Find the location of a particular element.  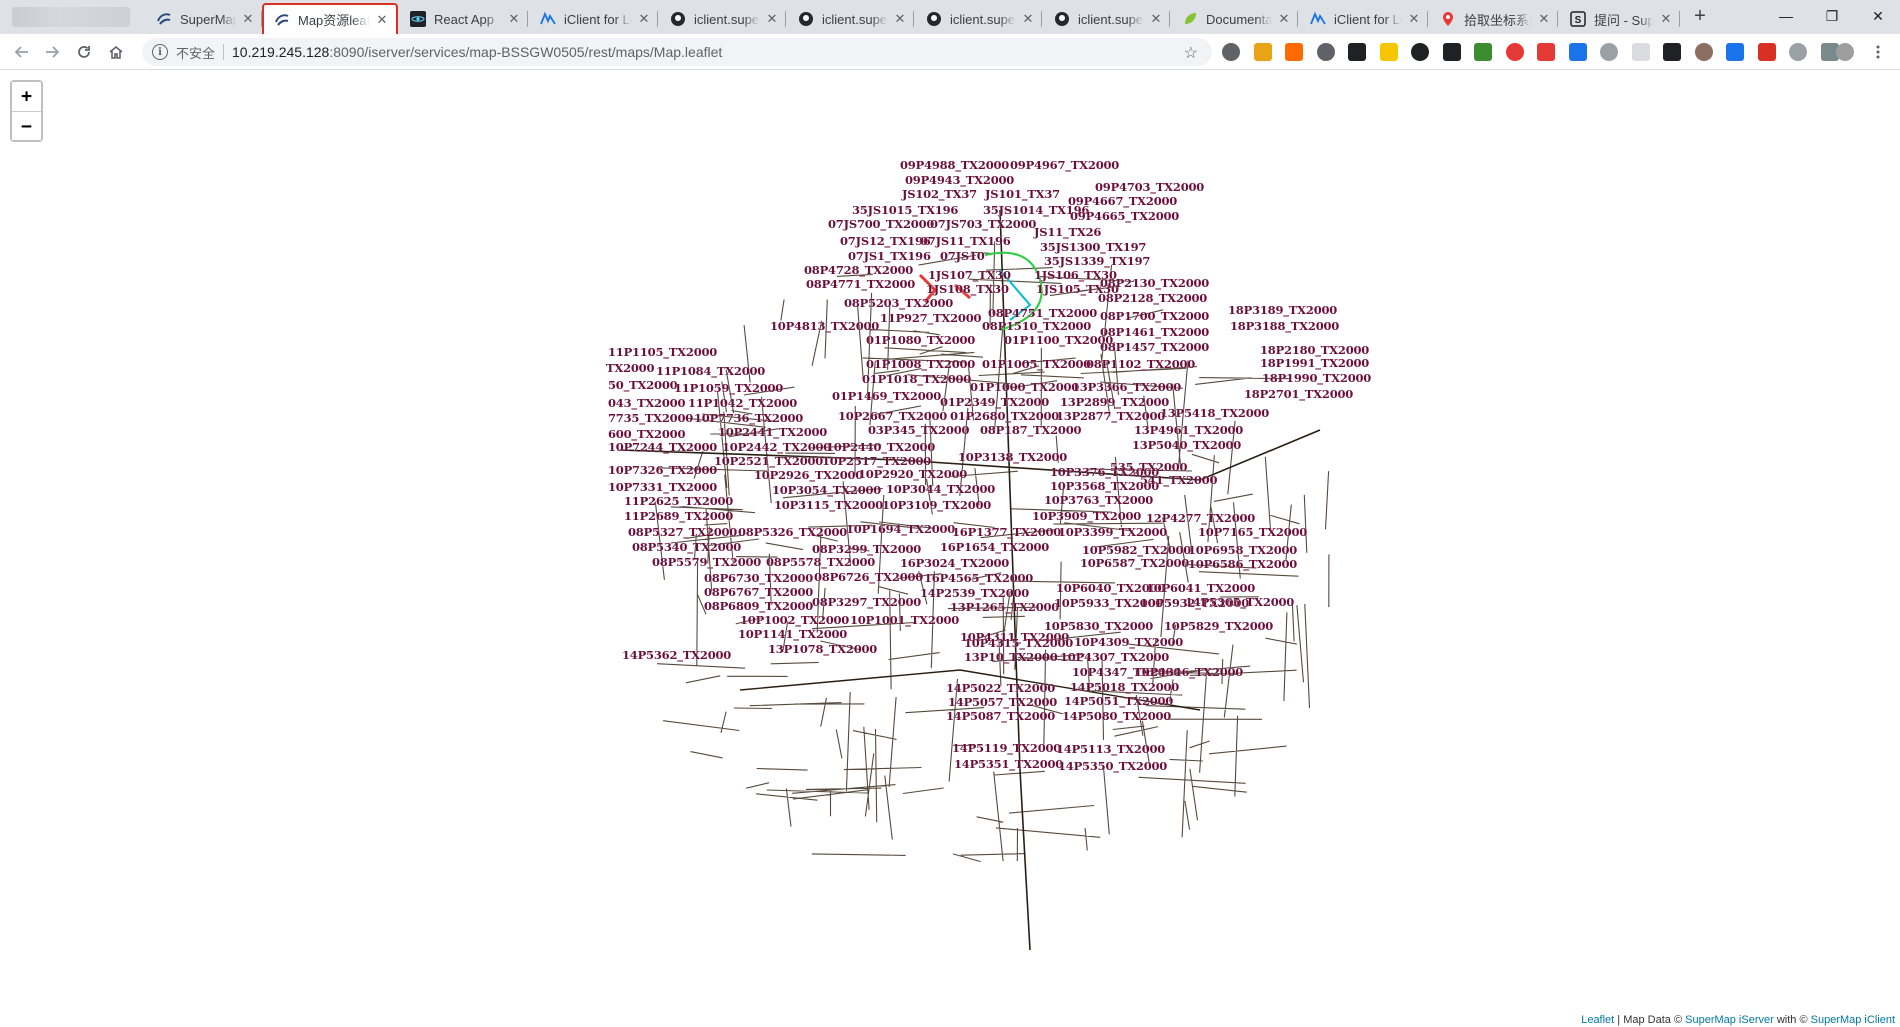

map-label: 1JS107_TX30 is located at coordinates (969, 275).